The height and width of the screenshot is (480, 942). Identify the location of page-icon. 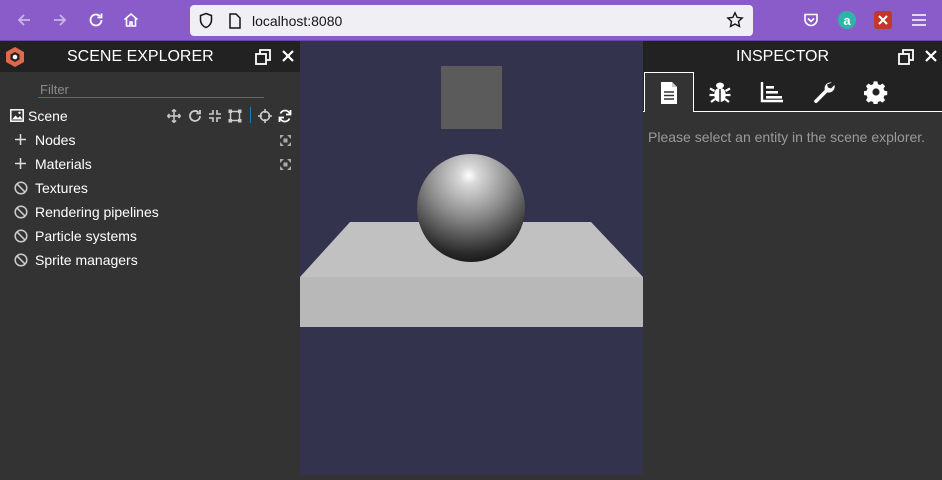
(235, 21).